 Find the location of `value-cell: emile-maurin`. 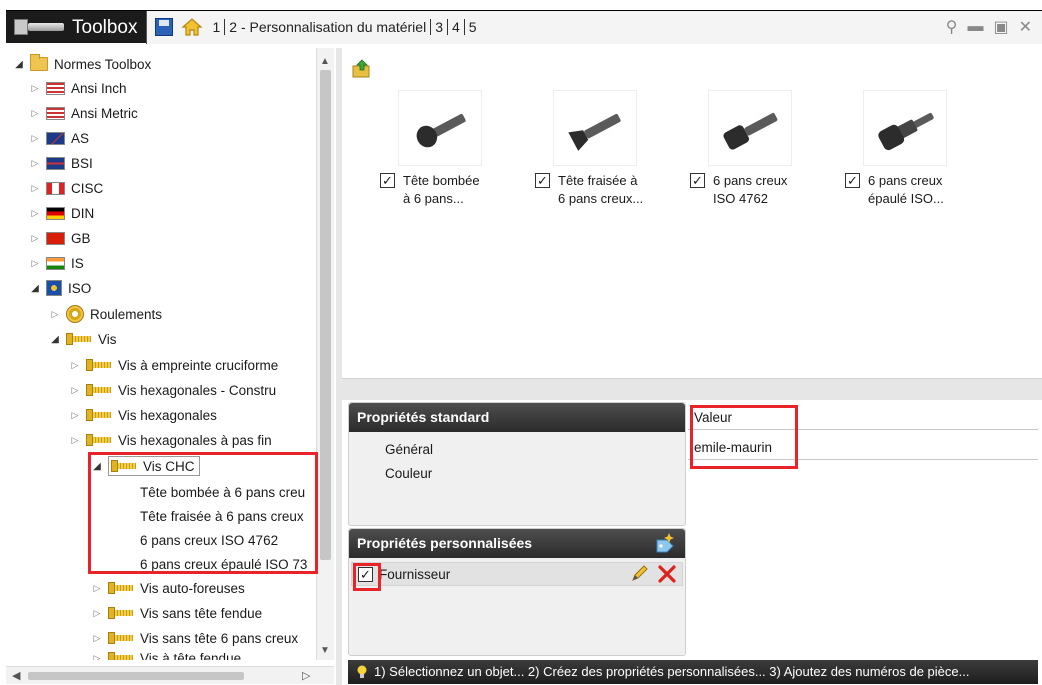

value-cell: emile-maurin is located at coordinates (863, 448).